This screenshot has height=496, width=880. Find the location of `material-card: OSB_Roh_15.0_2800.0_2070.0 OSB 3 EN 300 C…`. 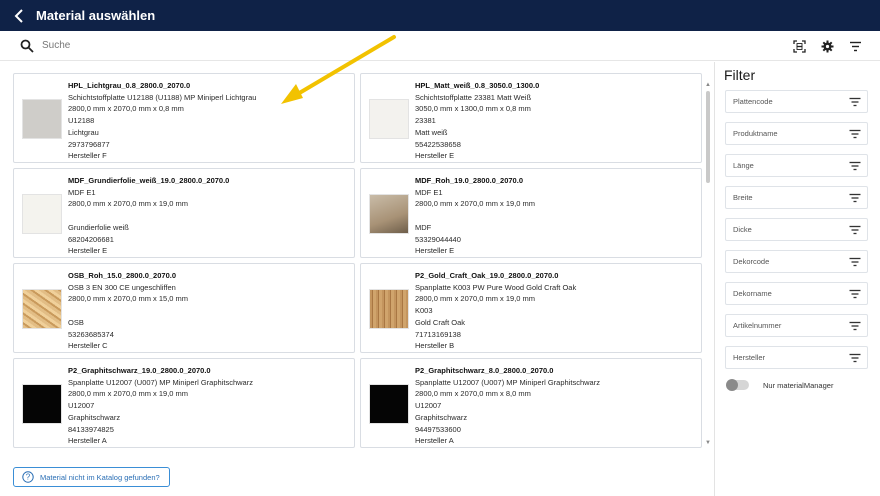

material-card: OSB_Roh_15.0_2800.0_2070.0 OSB 3 EN 300 C… is located at coordinates (184, 308).